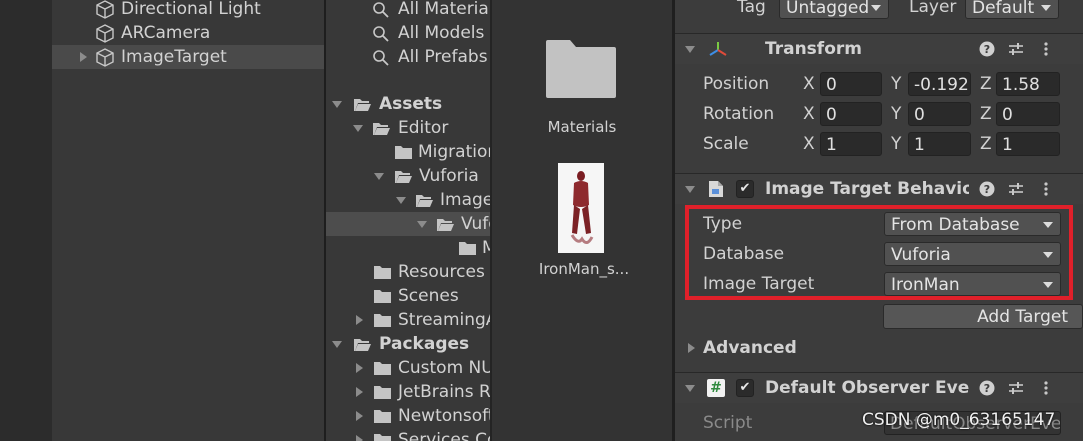 Image resolution: width=1083 pixels, height=441 pixels. I want to click on database-label: Database, so click(744, 254).